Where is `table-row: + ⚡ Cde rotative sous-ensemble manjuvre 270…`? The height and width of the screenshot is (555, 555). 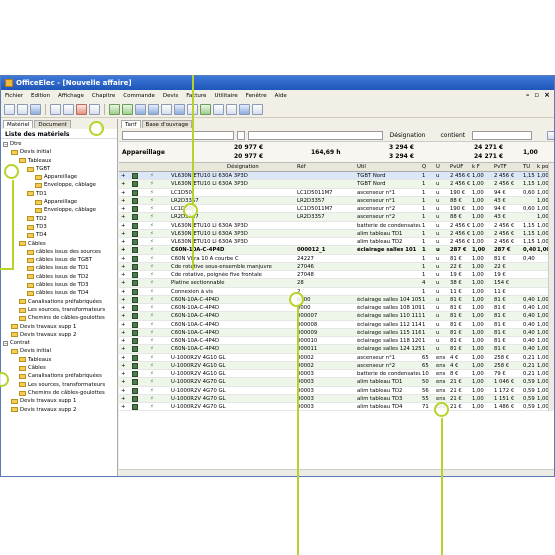
table-row: + ⚡ Cde rotative sous-ensemble manjuvre 270… is located at coordinates (336, 266).